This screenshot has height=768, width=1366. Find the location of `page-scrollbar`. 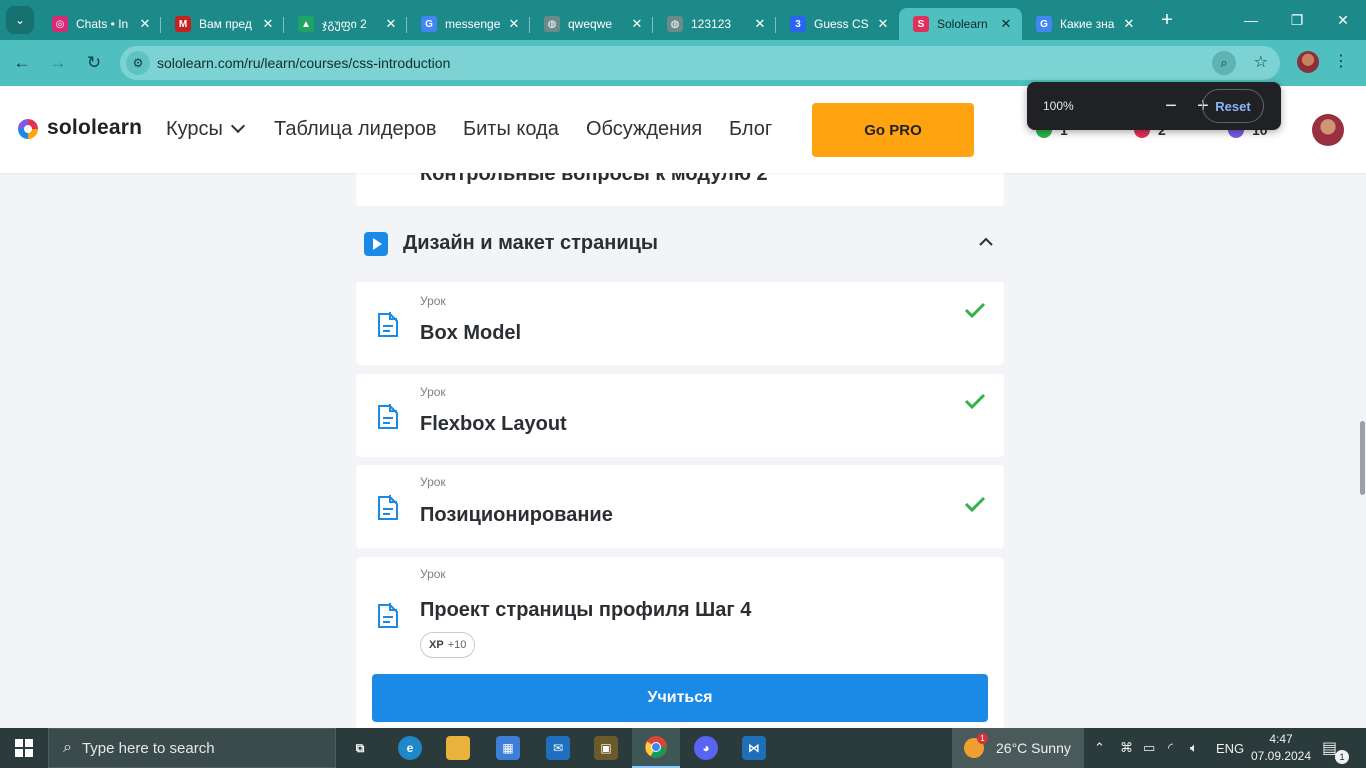

page-scrollbar is located at coordinates (1362, 450).